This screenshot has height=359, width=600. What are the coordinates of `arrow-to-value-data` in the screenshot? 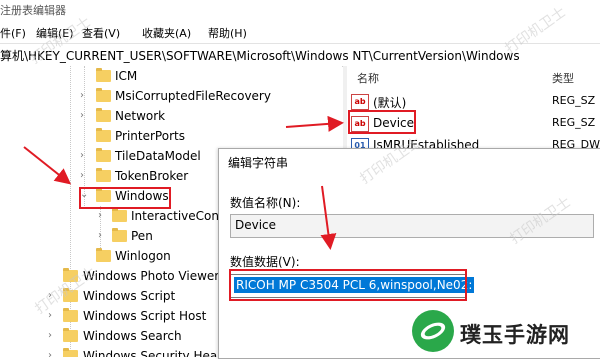 It's located at (328, 217).